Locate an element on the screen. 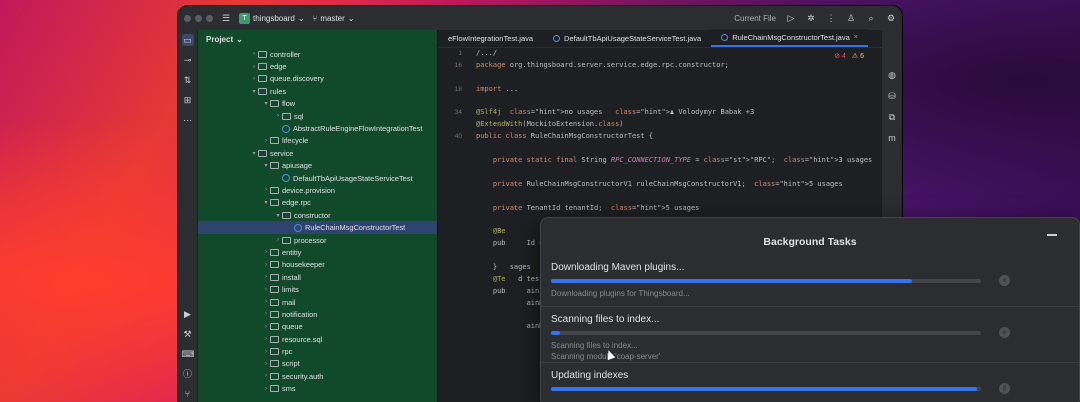 The image size is (1080, 402). tree-row: AbstractRuleEngineFlowIntegrationTest is located at coordinates (317, 128).